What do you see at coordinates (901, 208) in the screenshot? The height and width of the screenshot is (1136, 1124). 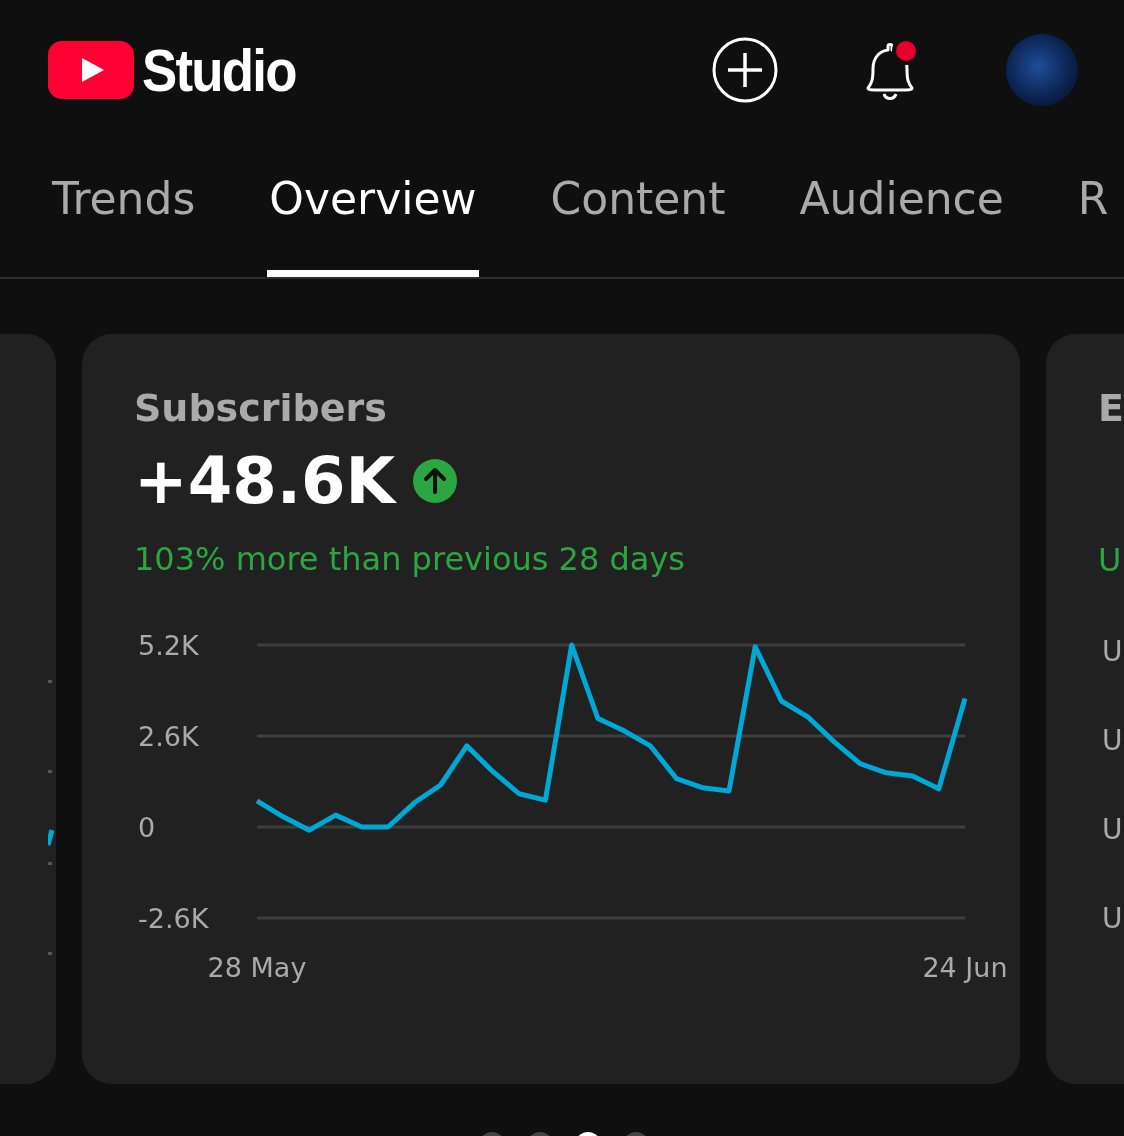 I see `tab: Audience` at bounding box center [901, 208].